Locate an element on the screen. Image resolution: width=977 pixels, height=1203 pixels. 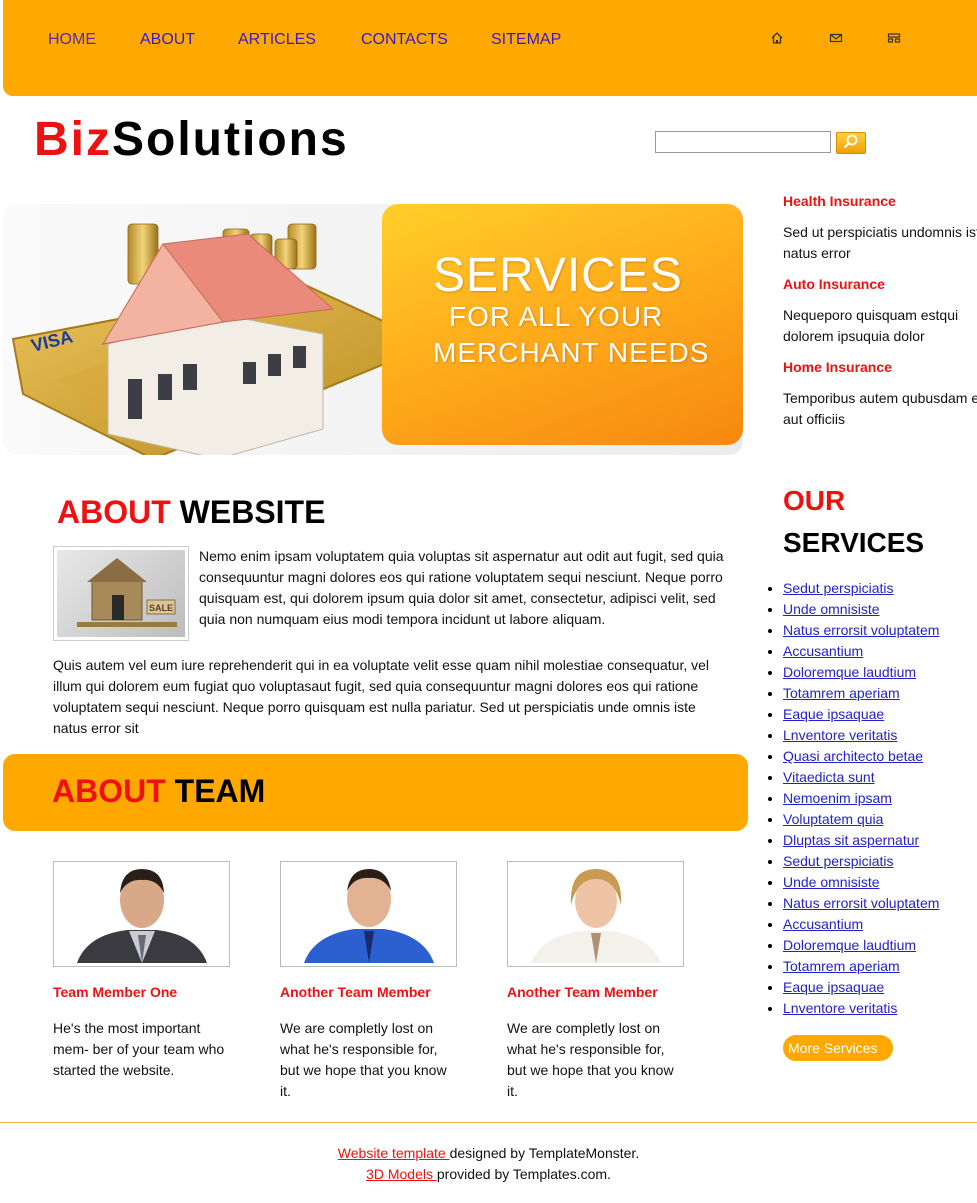
service-link: Vitaedicta sunt is located at coordinates (829, 777).